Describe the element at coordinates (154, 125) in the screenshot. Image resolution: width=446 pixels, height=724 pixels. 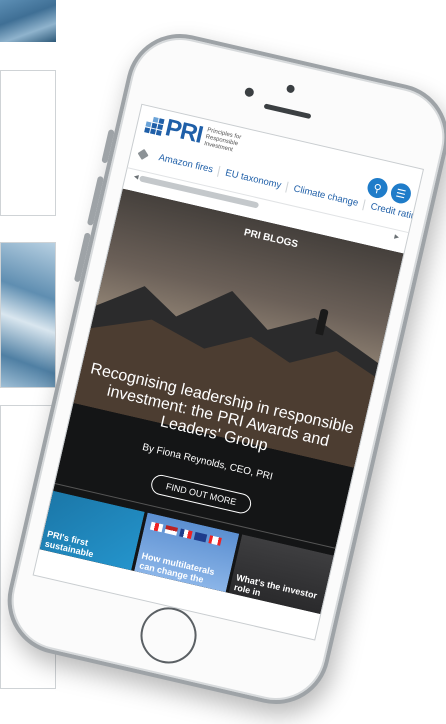
I see `pri-logo-mark-icon` at that location.